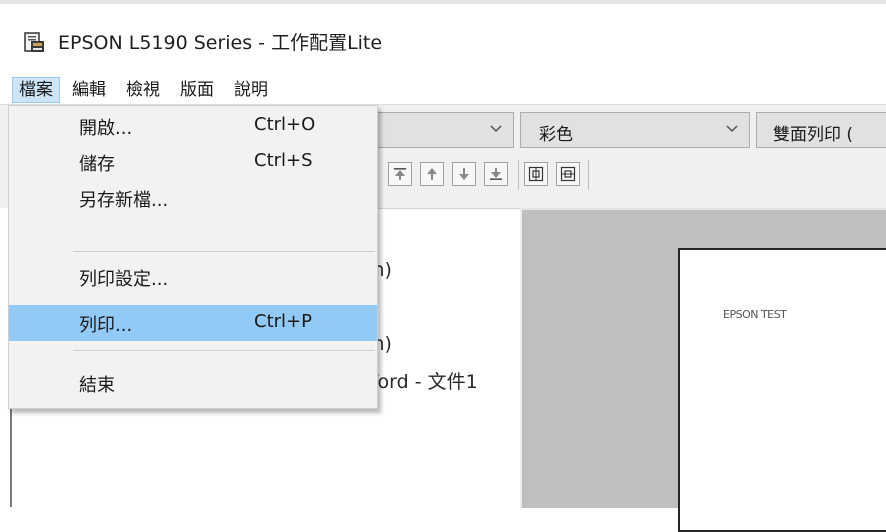  What do you see at coordinates (755, 314) in the screenshot?
I see `preview-page-text: EPSON TEST` at bounding box center [755, 314].